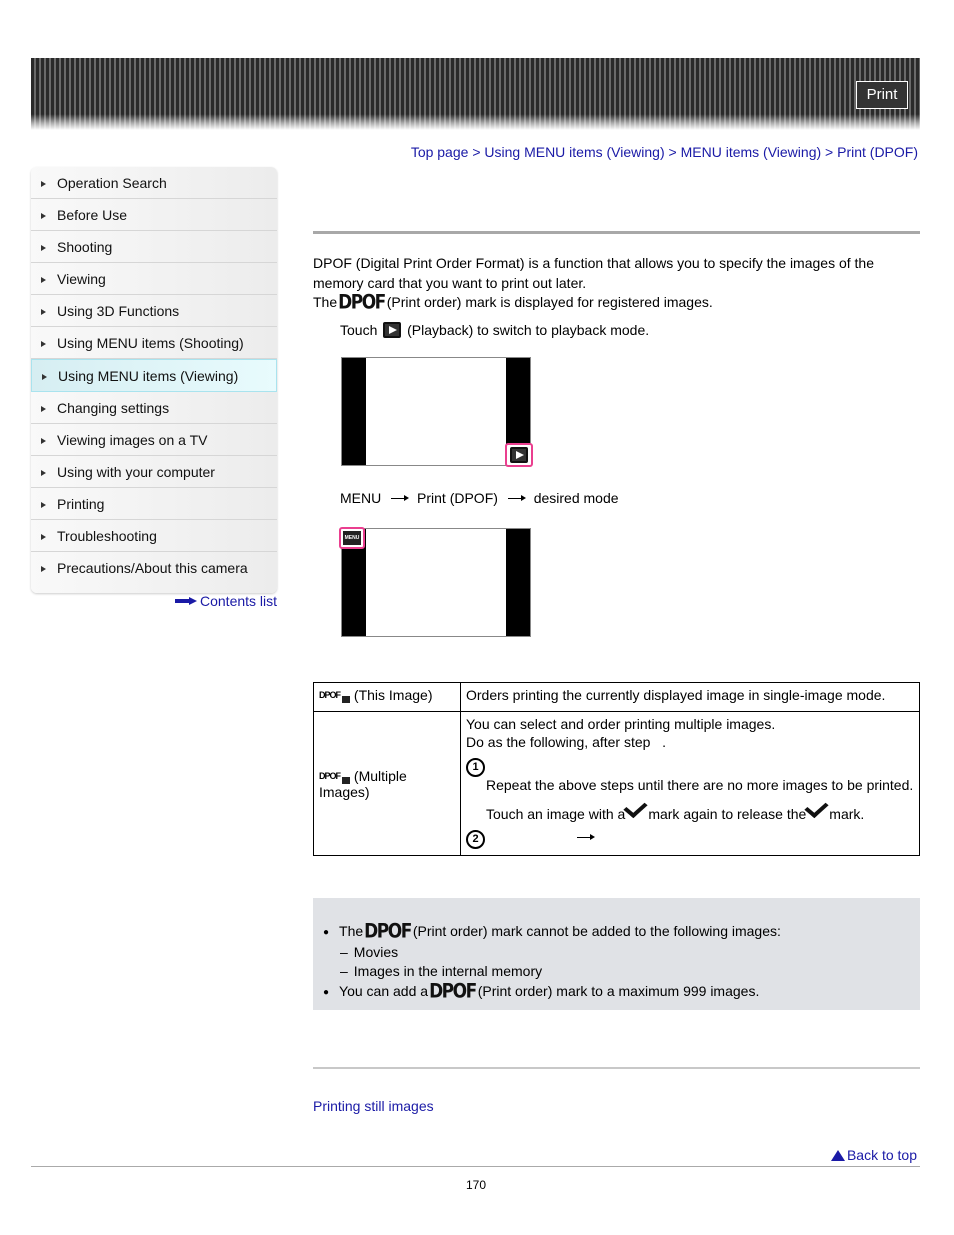  Describe the element at coordinates (475, 839) in the screenshot. I see `circled-number-2-icon: 2` at that location.